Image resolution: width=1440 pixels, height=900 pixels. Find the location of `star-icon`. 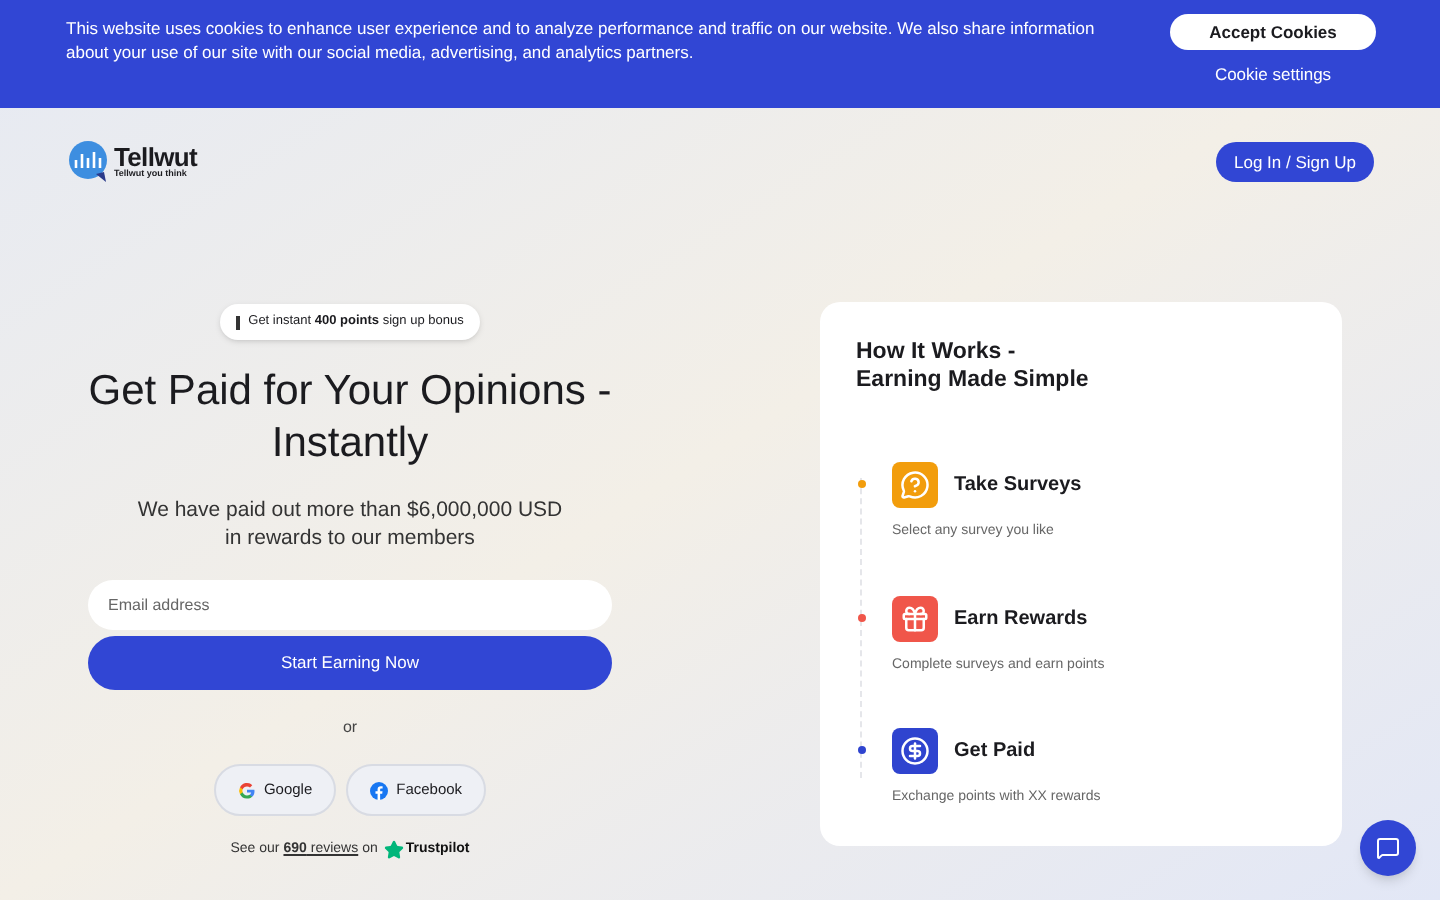

star-icon is located at coordinates (393, 850).